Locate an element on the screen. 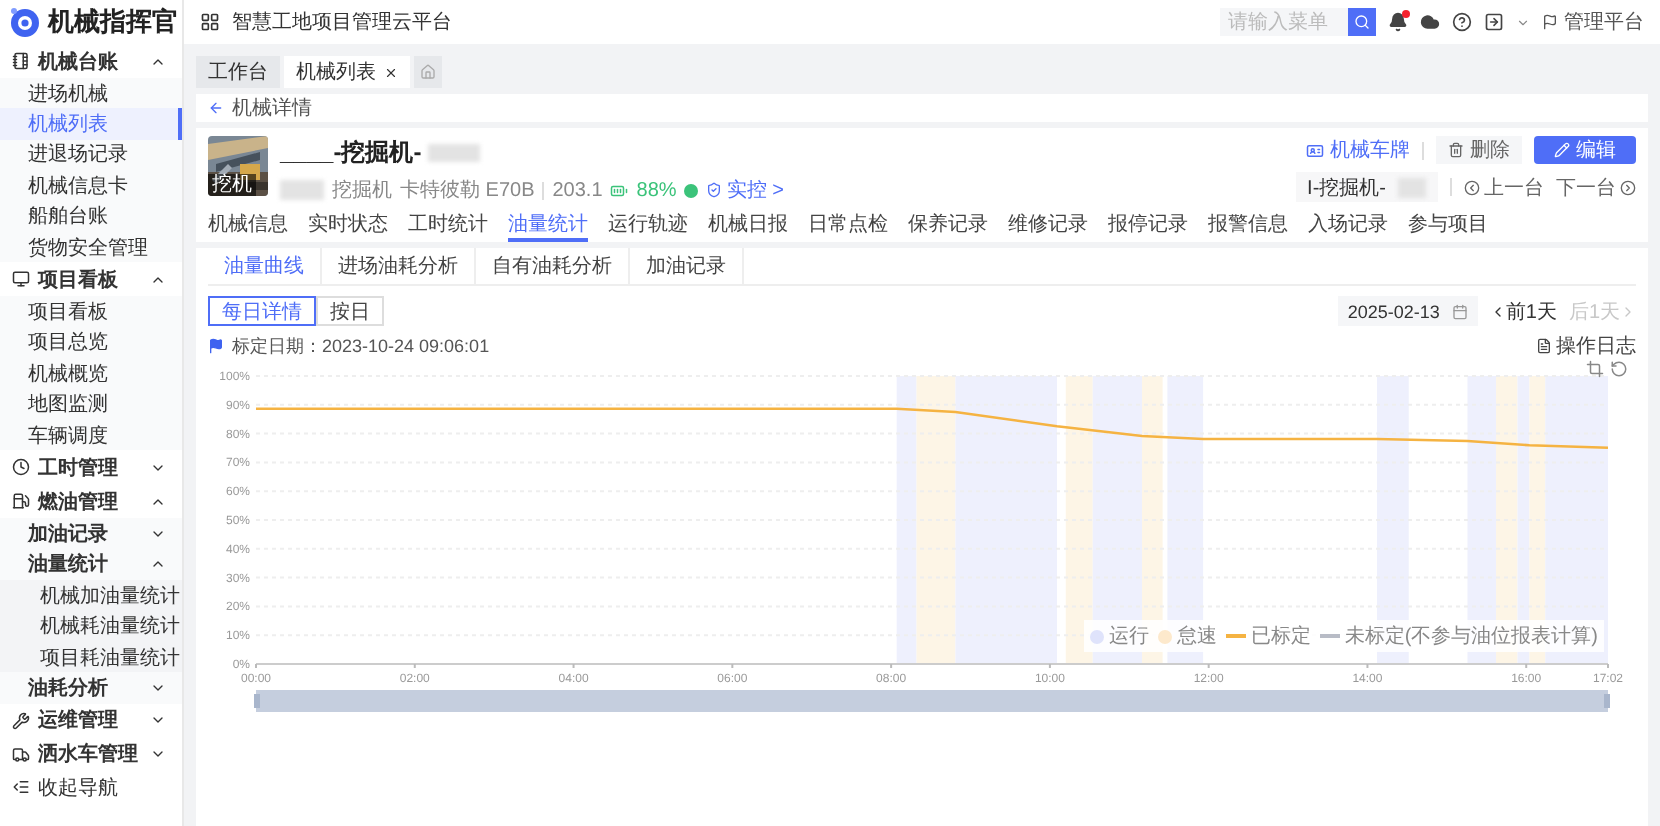  restore-icon is located at coordinates (1619, 369).